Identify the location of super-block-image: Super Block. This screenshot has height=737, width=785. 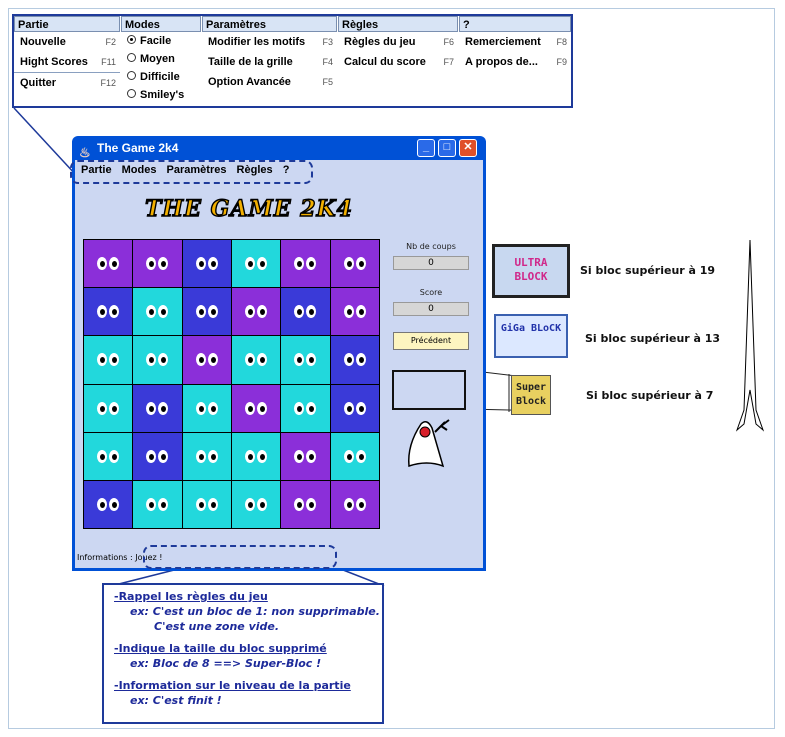
(531, 395).